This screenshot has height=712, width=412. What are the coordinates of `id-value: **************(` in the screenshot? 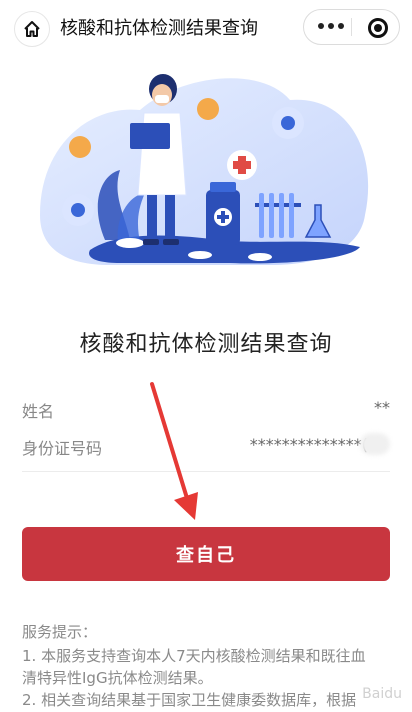 It's located at (308, 444).